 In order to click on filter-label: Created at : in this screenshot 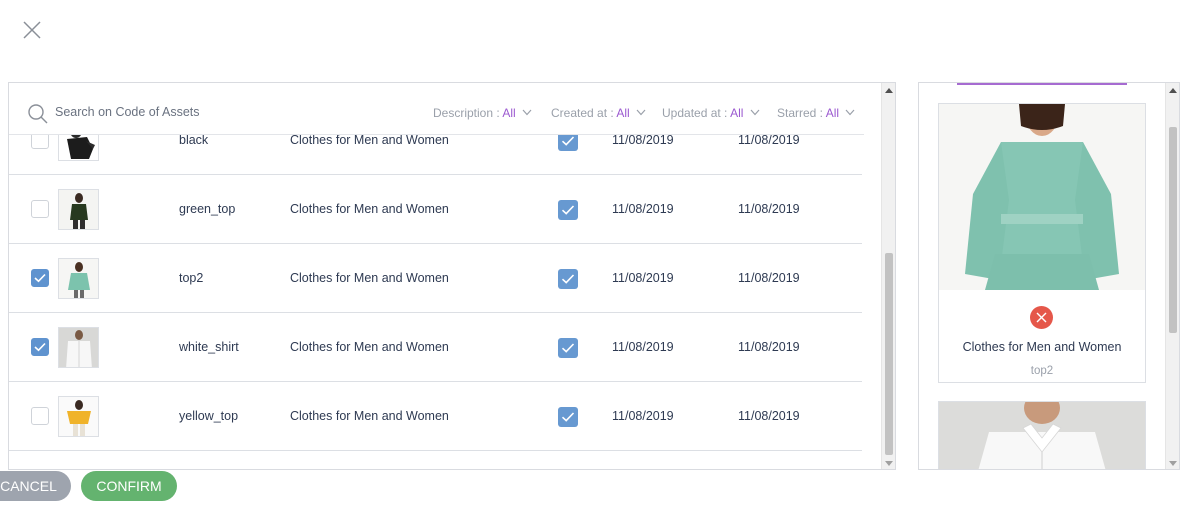, I will do `click(582, 113)`.